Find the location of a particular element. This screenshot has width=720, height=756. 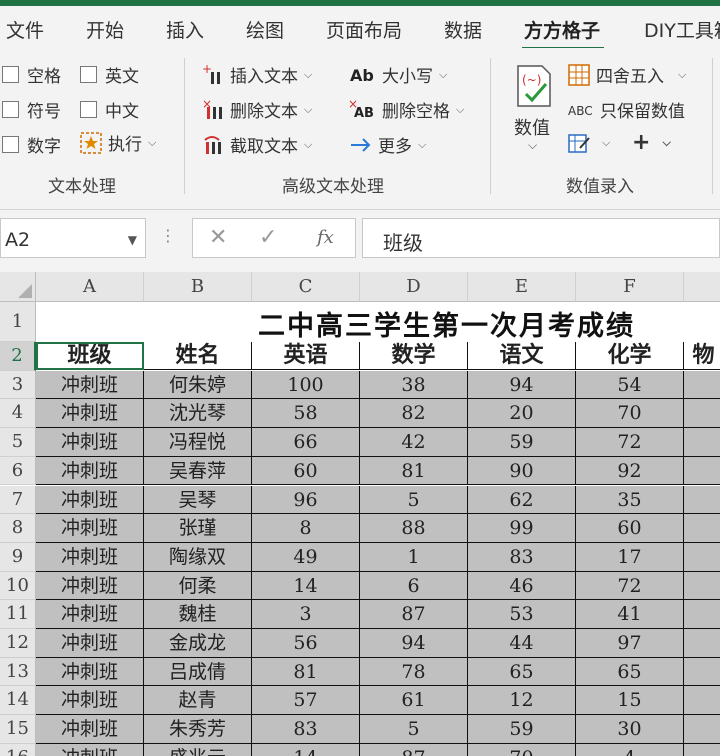

tab-fangfang: 方方格子 is located at coordinates (562, 29).